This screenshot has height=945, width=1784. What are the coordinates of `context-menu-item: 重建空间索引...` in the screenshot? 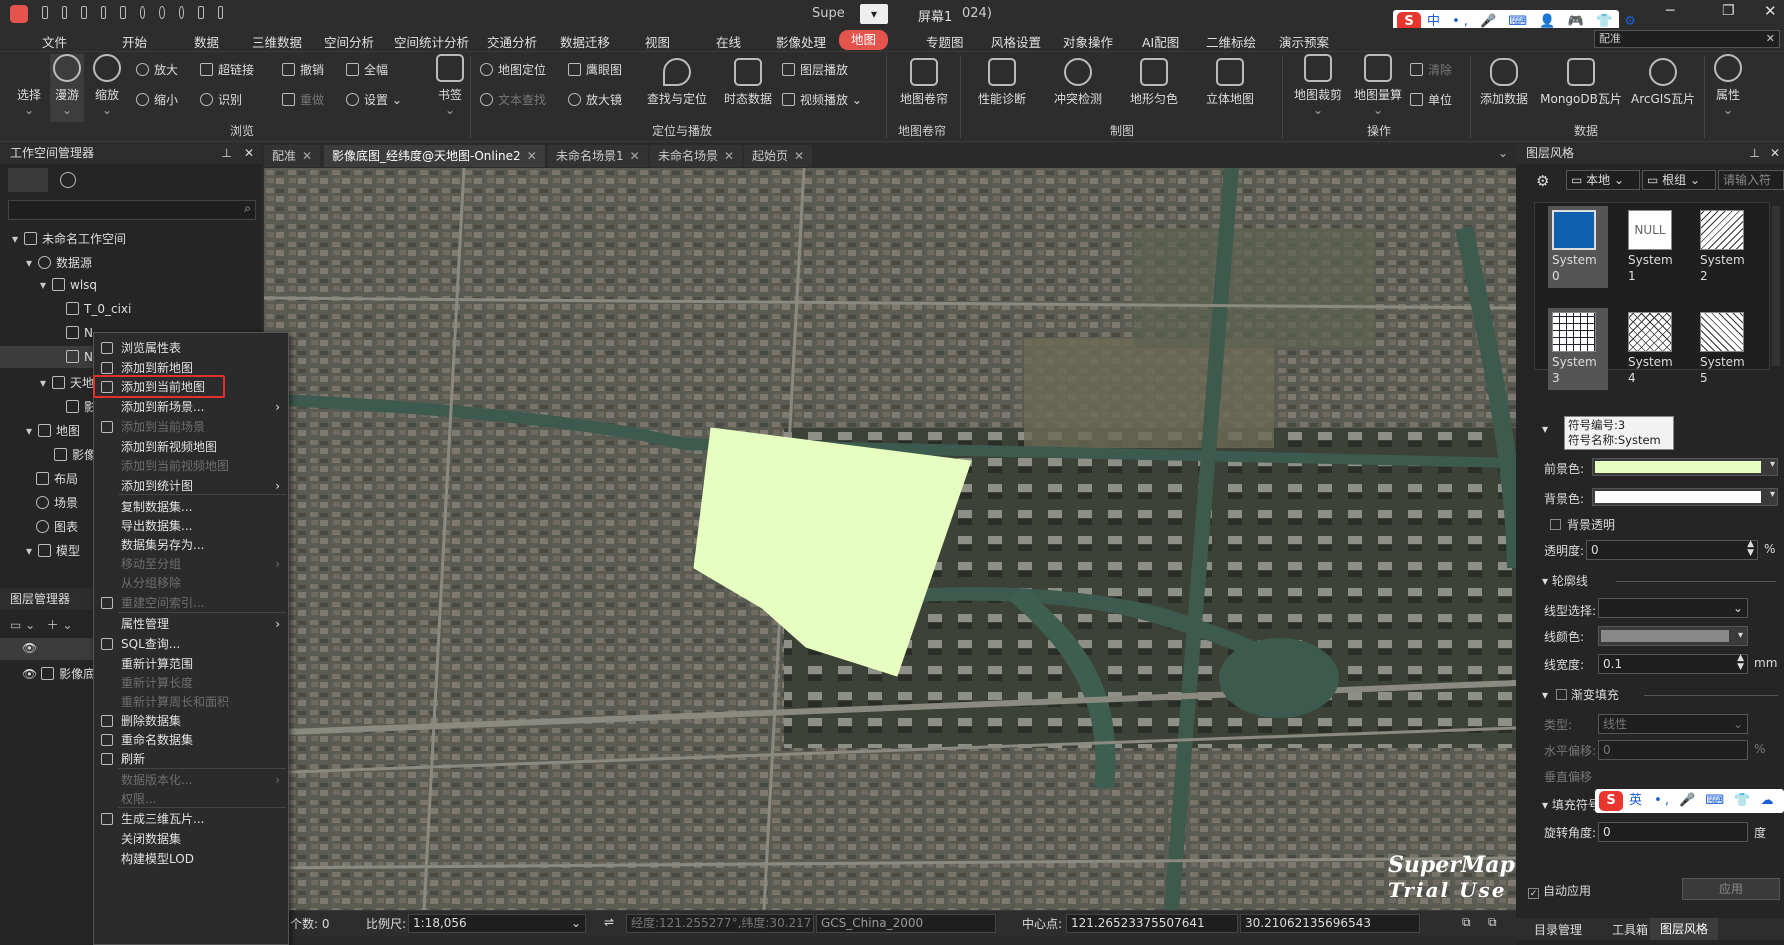 It's located at (191, 603).